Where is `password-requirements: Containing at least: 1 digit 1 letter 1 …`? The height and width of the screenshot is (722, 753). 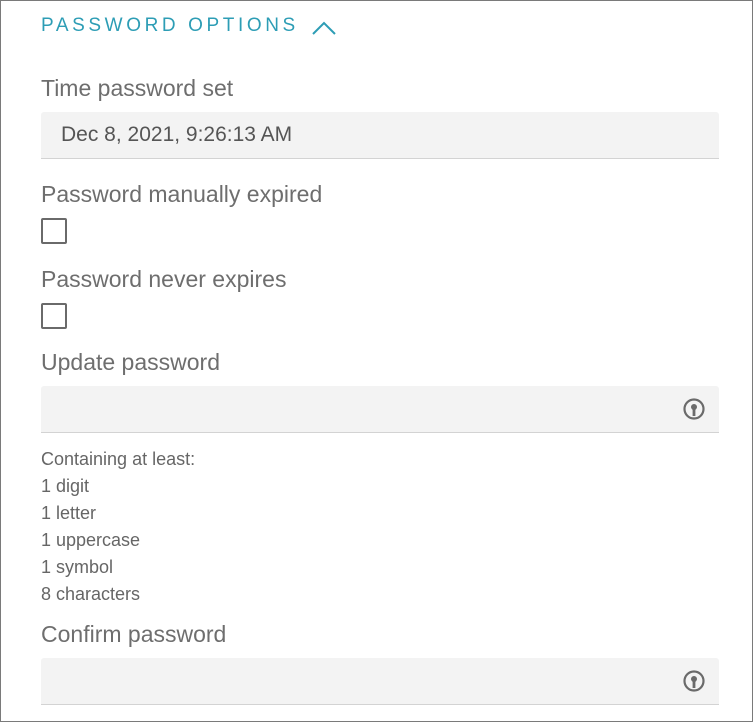 password-requirements: Containing at least: 1 digit 1 letter 1 … is located at coordinates (118, 527).